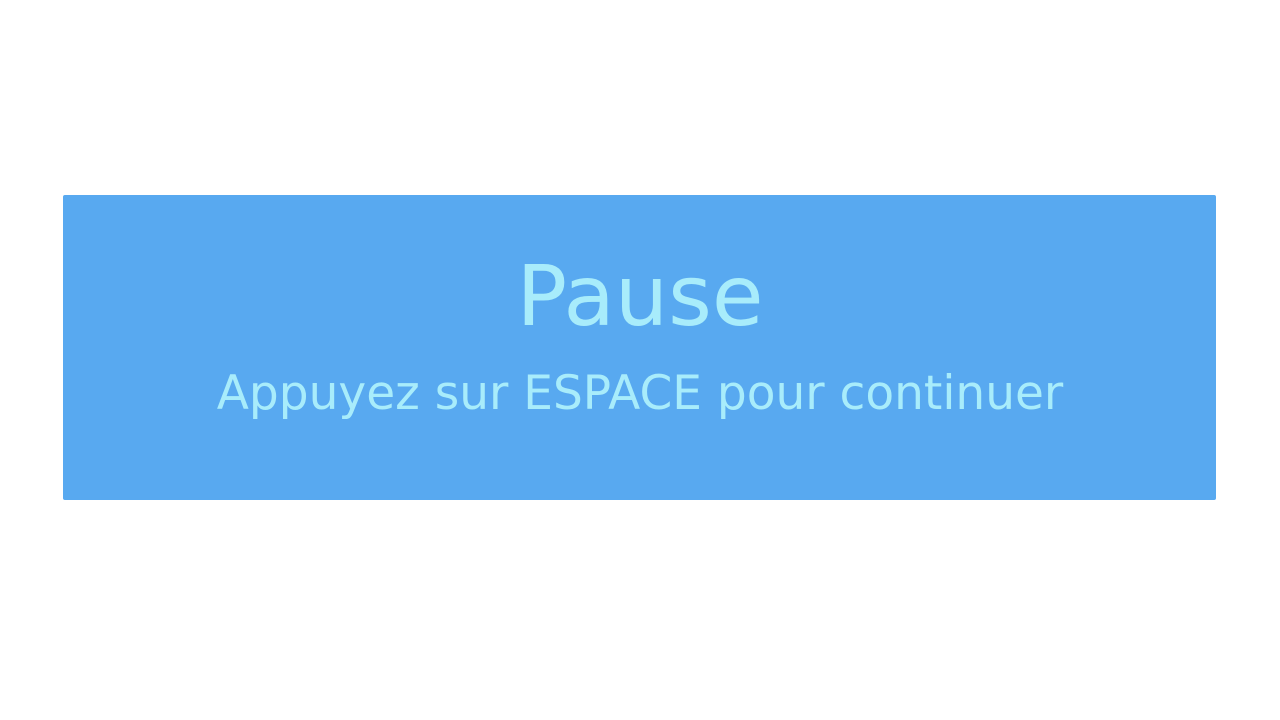 The height and width of the screenshot is (720, 1280). Describe the element at coordinates (640, 393) in the screenshot. I see `resume-instruction: Appuyez sur ESPACE pour continuer` at that location.